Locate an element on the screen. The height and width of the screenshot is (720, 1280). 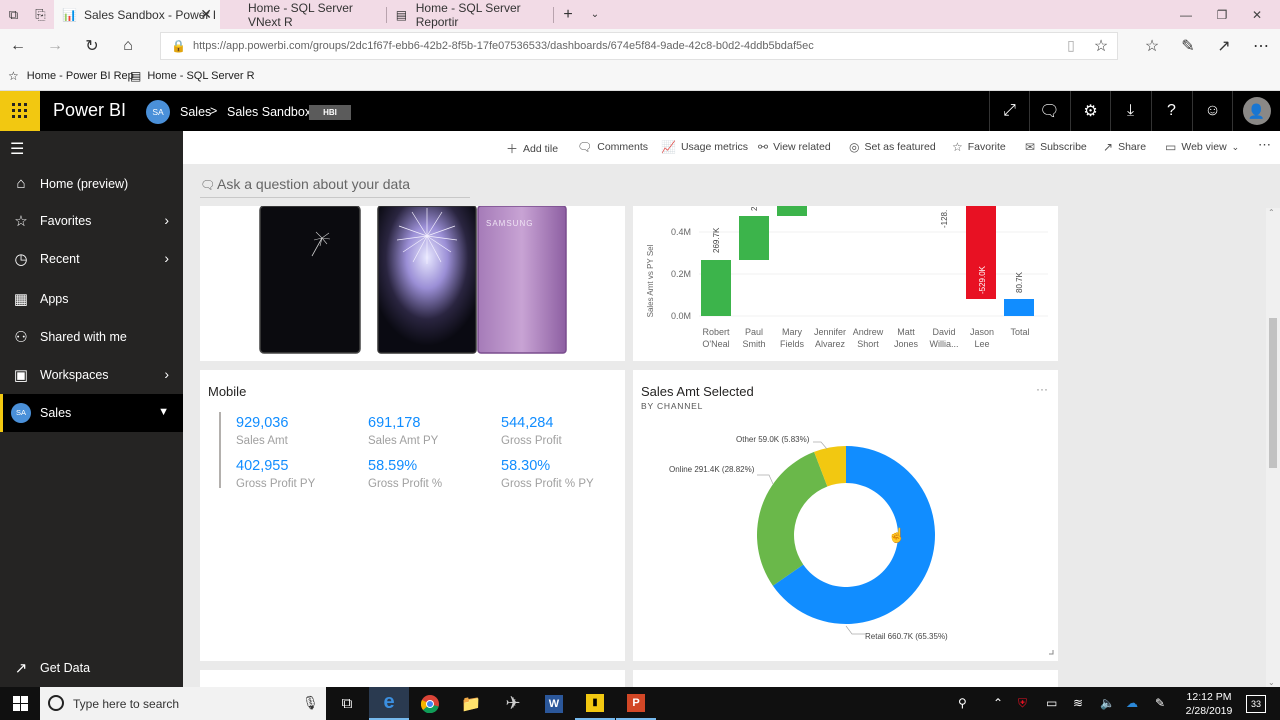
volume-icon: 🔈 is located at coordinates (1107, 703).